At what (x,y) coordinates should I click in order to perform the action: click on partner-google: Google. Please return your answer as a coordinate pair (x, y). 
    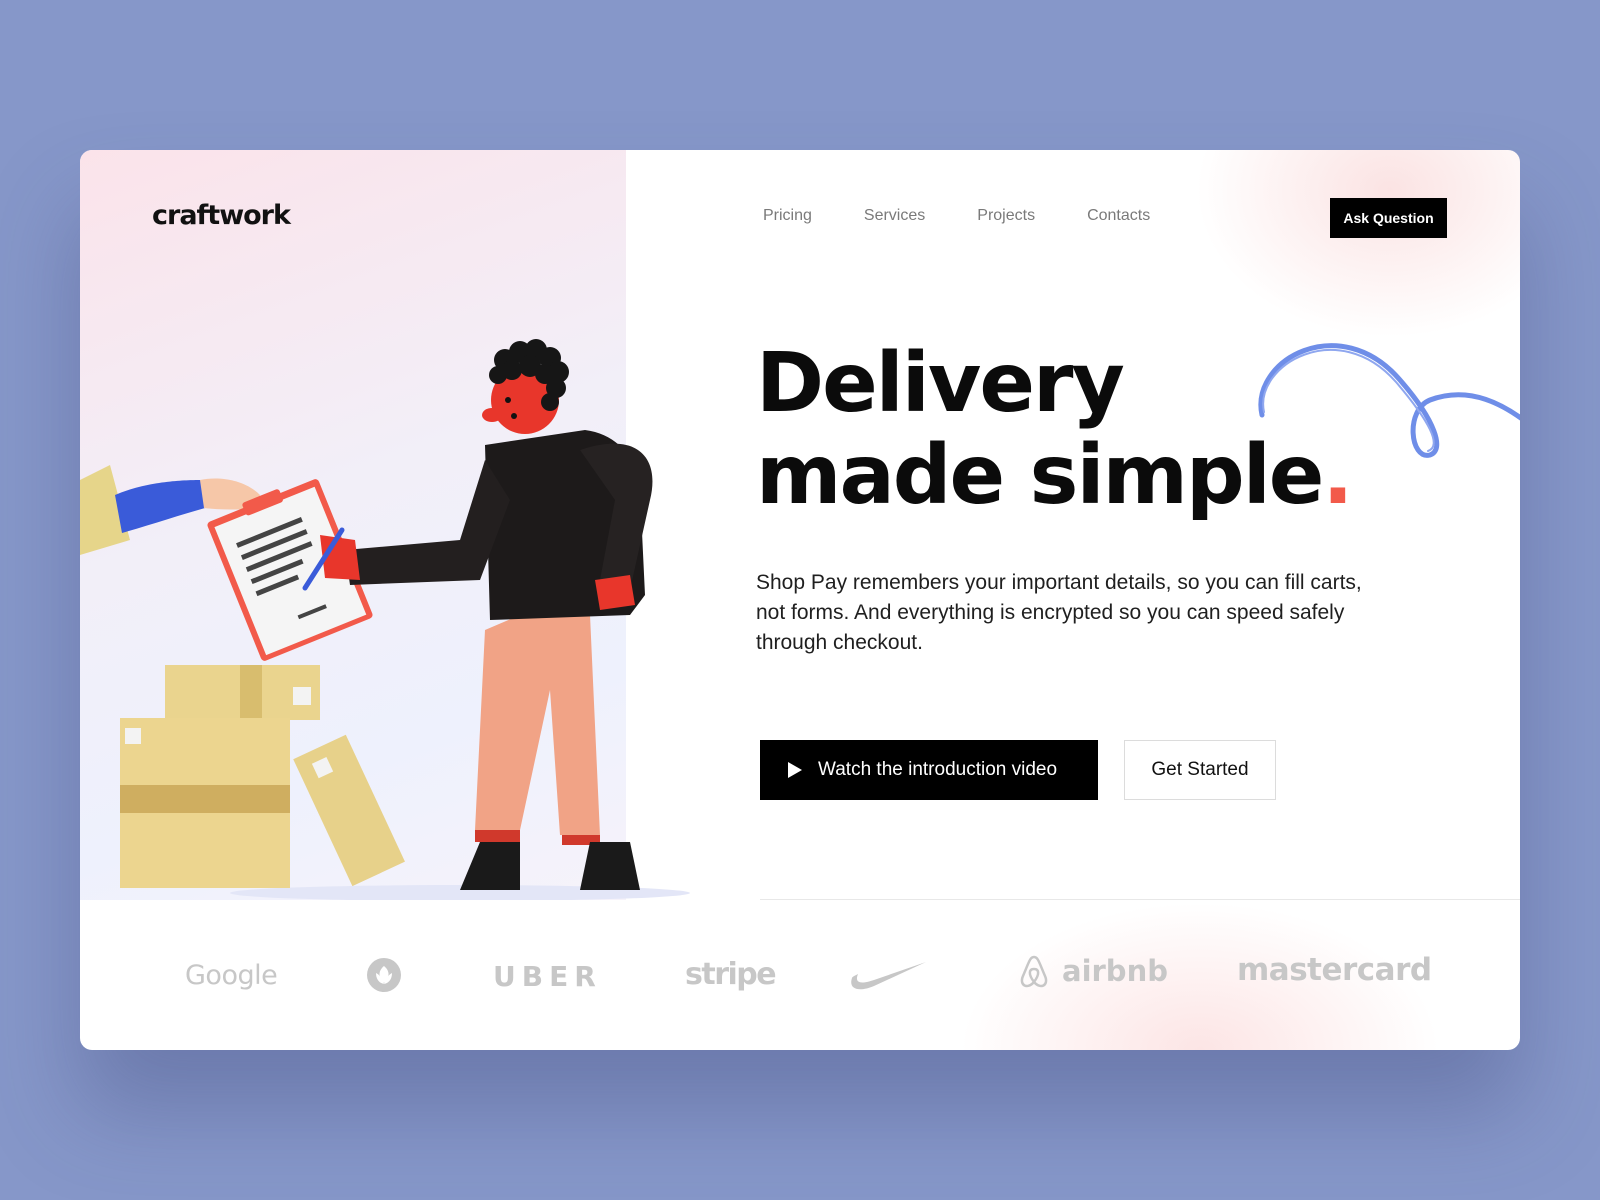
    Looking at the image, I should click on (231, 975).